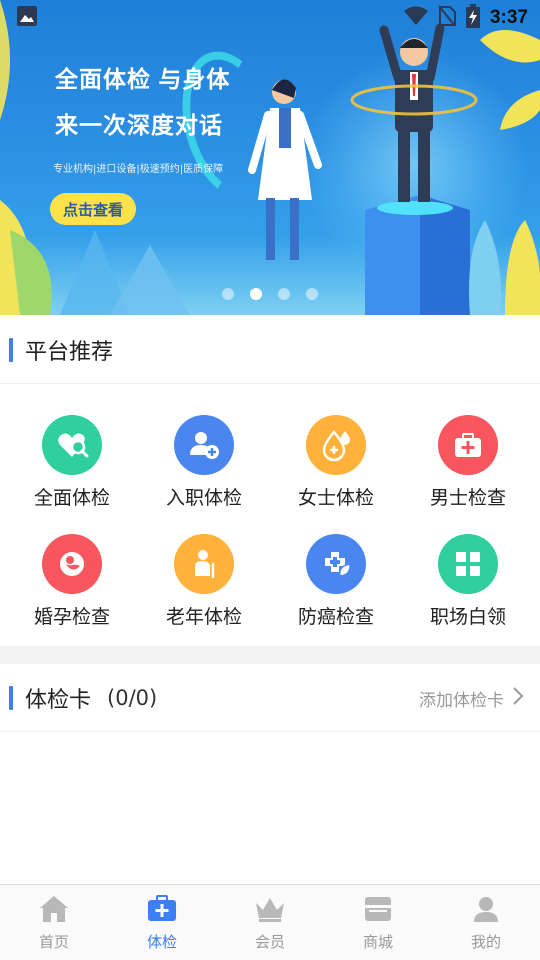 This screenshot has height=960, width=540. What do you see at coordinates (270, 350) in the screenshot?
I see `platform-section-header: 平台推荐` at bounding box center [270, 350].